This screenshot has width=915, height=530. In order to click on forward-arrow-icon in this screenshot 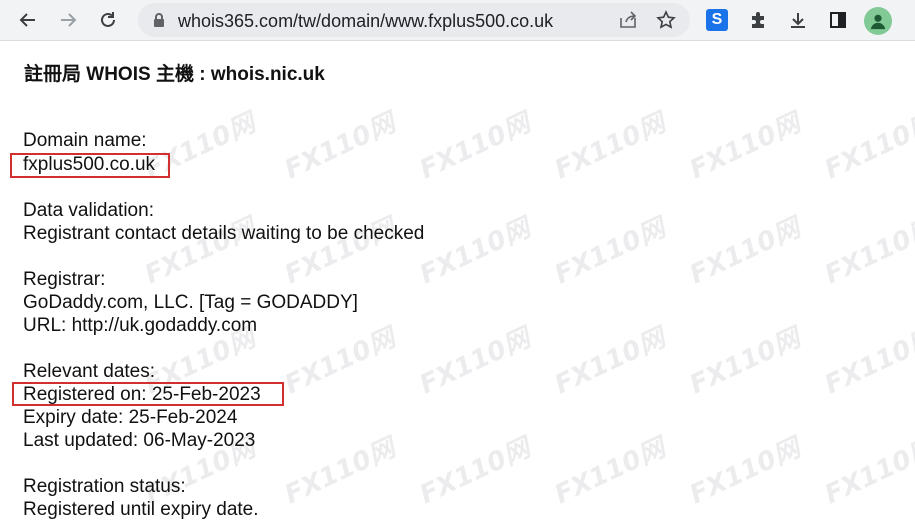, I will do `click(69, 20)`.